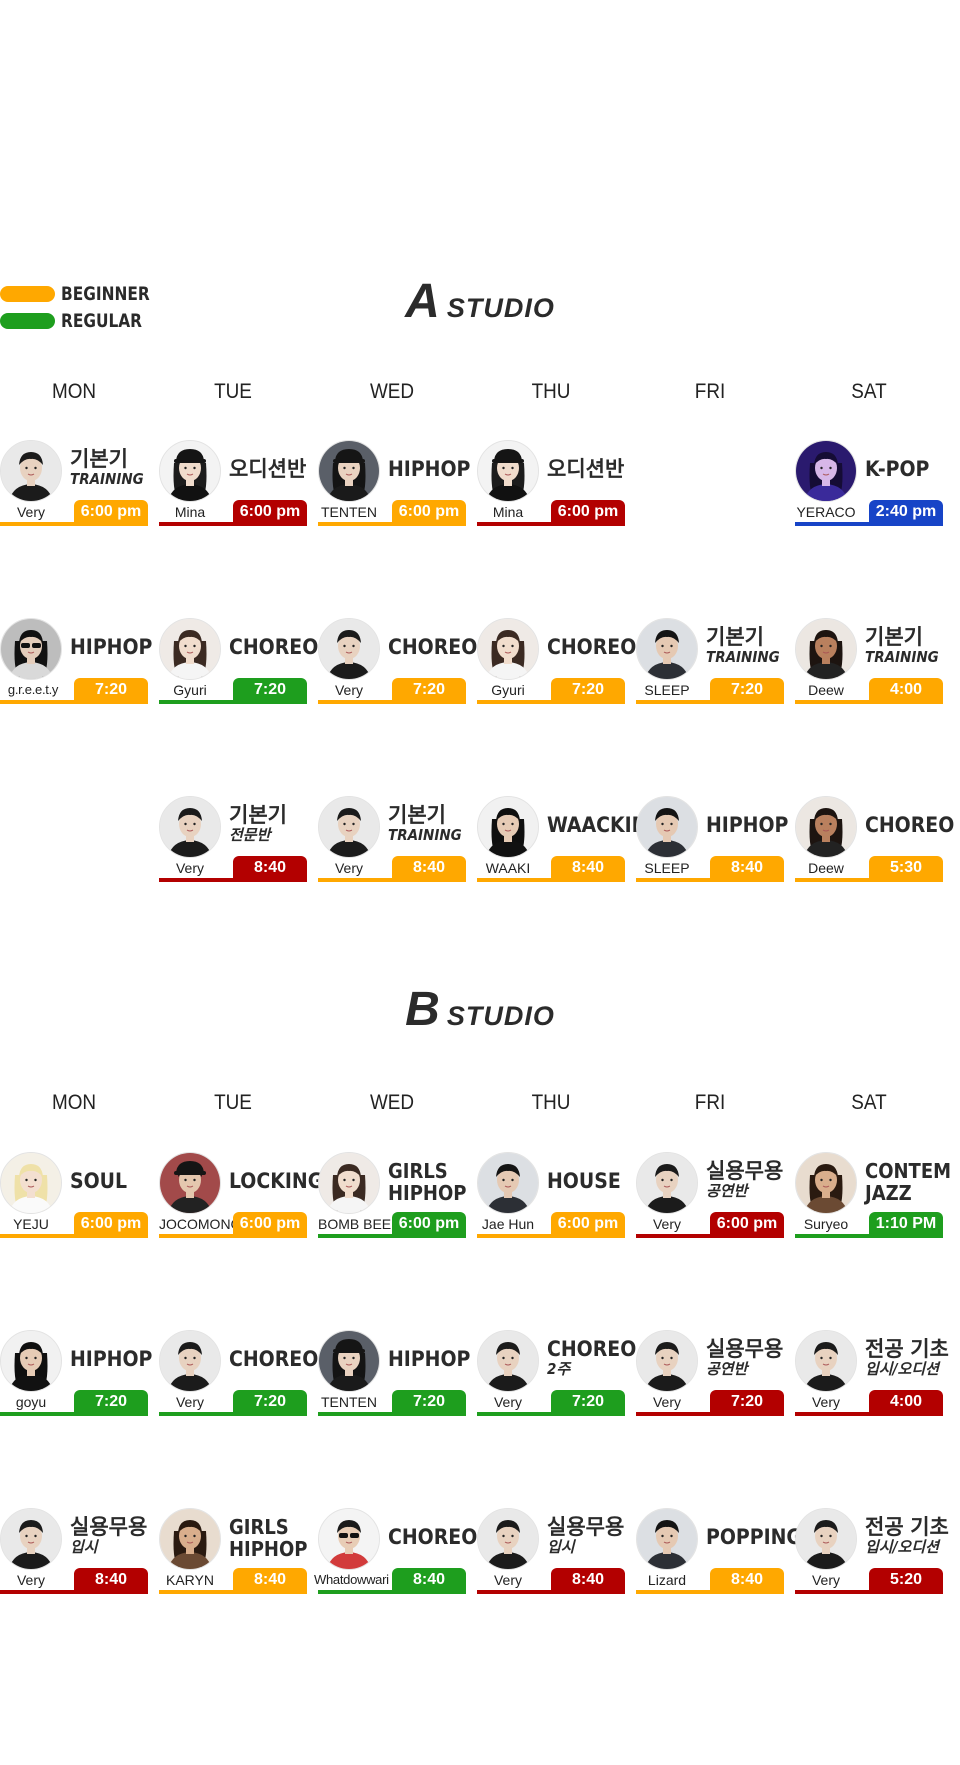 This screenshot has width=960, height=1765. Describe the element at coordinates (31, 1402) in the screenshot. I see `teacher-name: goyu` at that location.